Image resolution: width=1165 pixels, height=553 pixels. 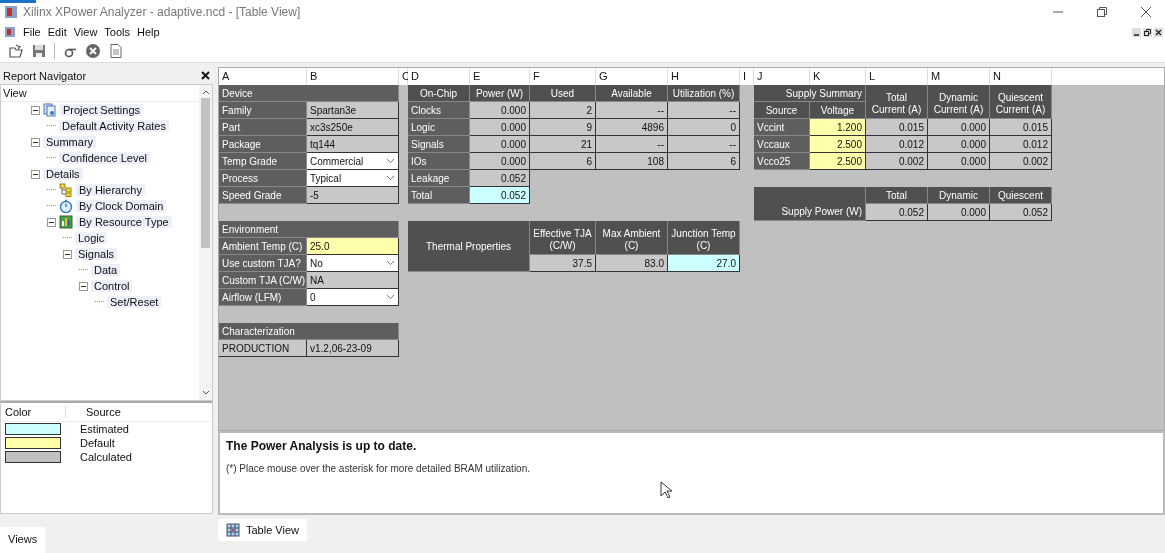 I want to click on table-cell: Thermal Properties, so click(x=469, y=246).